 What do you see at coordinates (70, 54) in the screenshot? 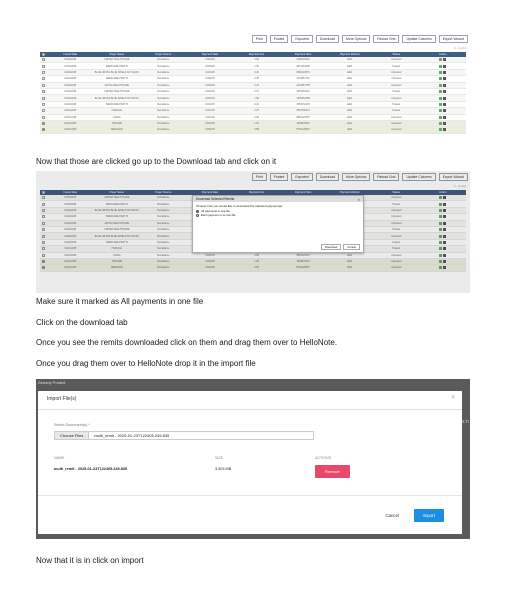
I see `col-header: Import Date` at bounding box center [70, 54].